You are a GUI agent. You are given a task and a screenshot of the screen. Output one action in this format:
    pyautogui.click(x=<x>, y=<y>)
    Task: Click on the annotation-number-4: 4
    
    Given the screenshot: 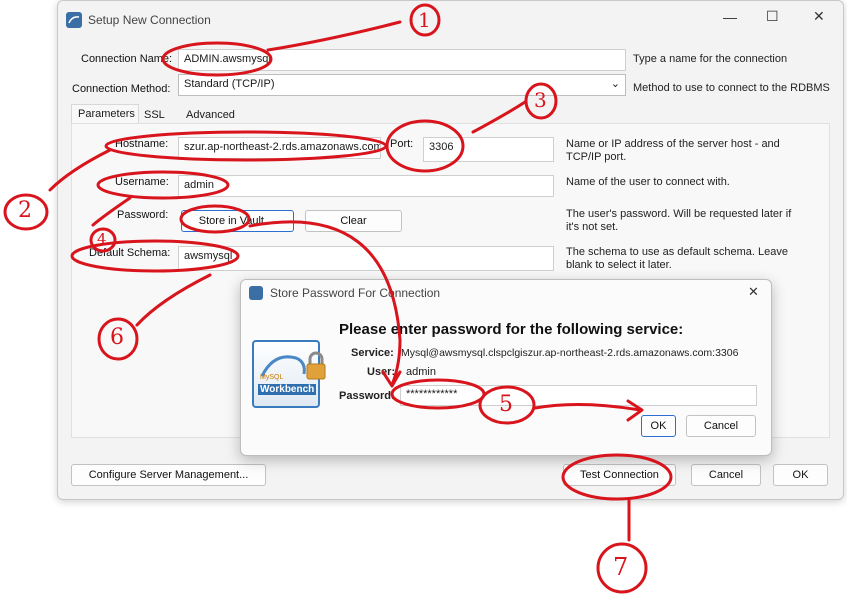 What is the action you would take?
    pyautogui.click(x=102, y=239)
    